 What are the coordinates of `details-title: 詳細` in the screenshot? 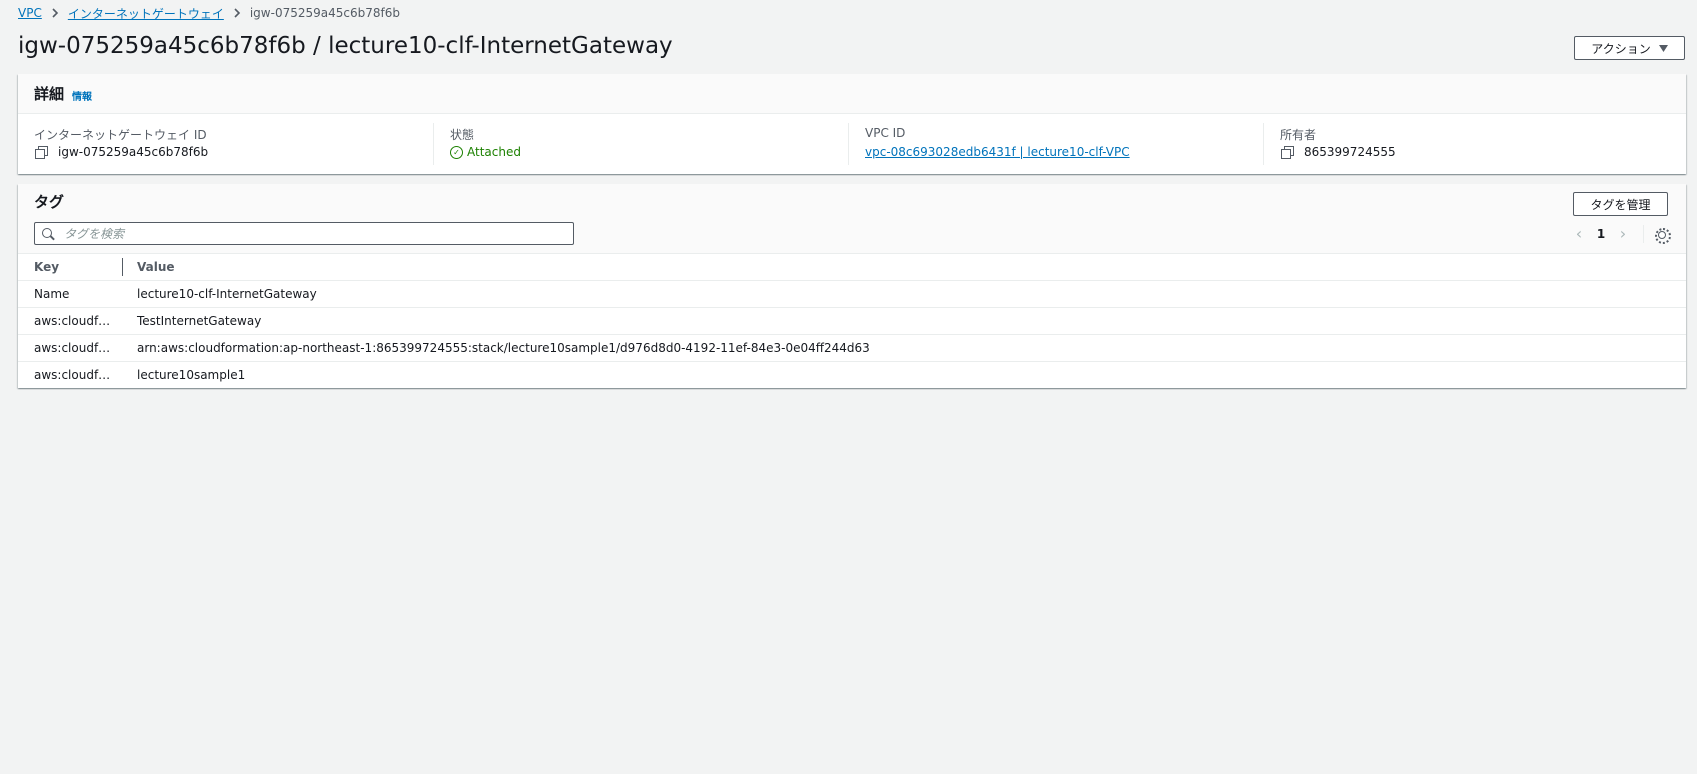 It's located at (49, 94).